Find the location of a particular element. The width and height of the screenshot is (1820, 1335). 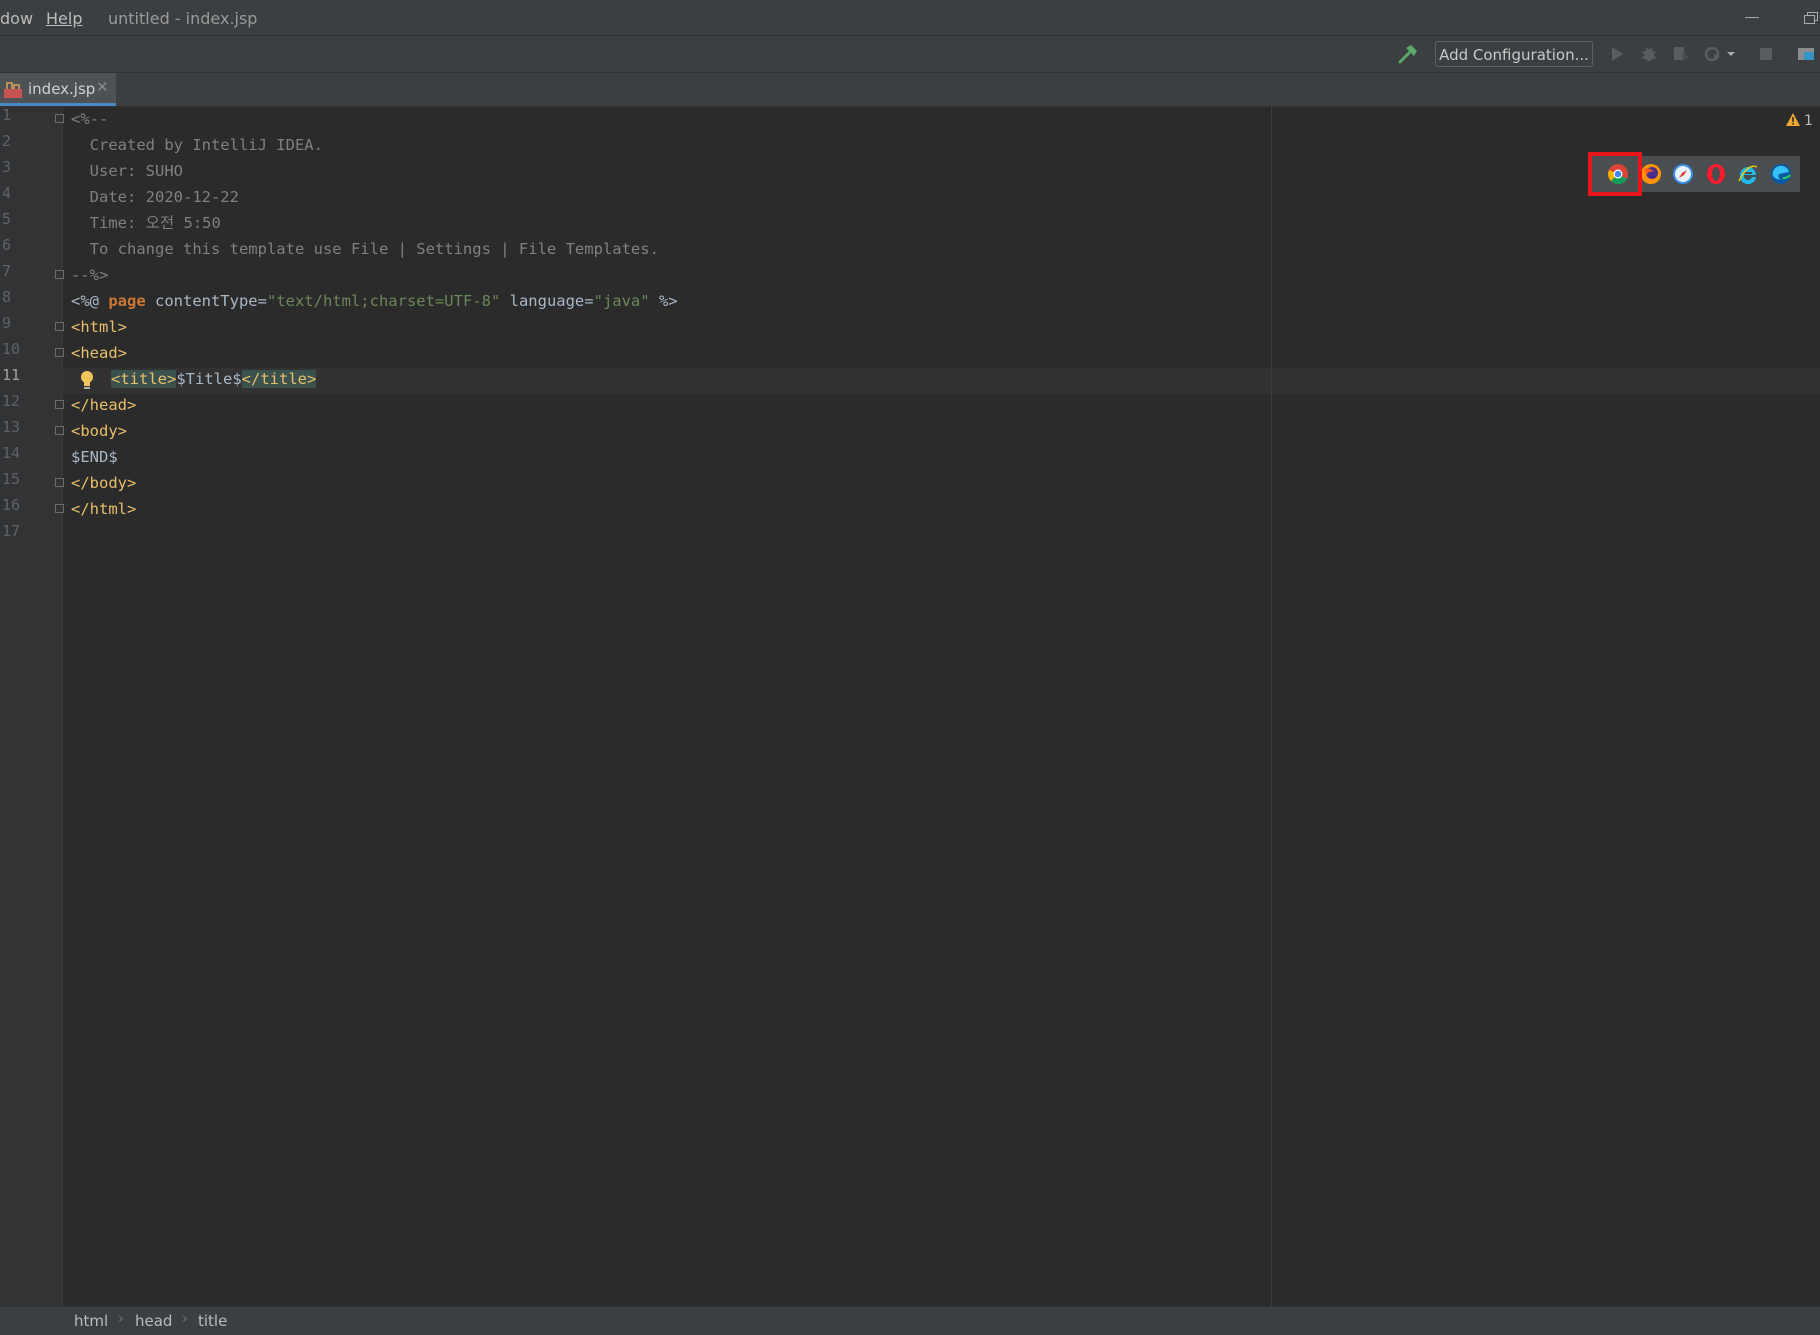

chrome-highlight-box is located at coordinates (1615, 174).